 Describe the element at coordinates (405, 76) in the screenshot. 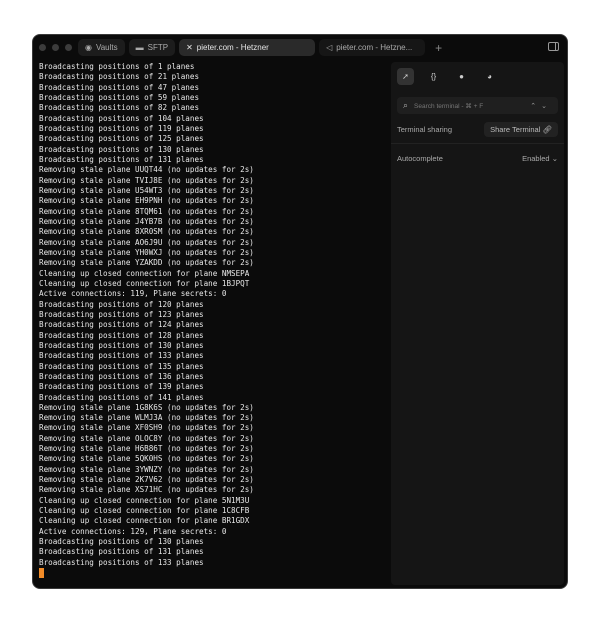

I see `rocket-icon: ➚` at that location.